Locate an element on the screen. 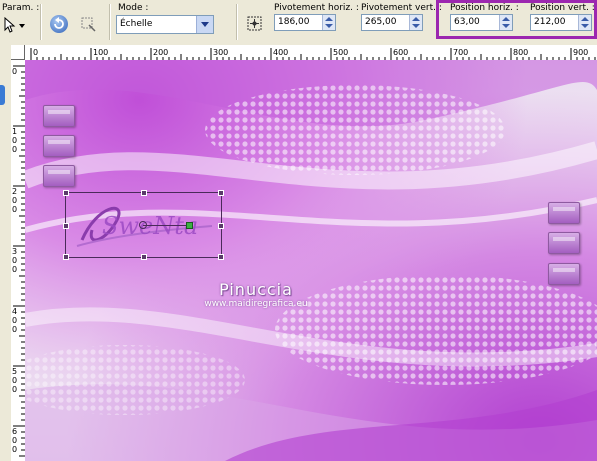 This screenshot has height=461, width=597. pivot-vert-value: 265,00 is located at coordinates (381, 22).